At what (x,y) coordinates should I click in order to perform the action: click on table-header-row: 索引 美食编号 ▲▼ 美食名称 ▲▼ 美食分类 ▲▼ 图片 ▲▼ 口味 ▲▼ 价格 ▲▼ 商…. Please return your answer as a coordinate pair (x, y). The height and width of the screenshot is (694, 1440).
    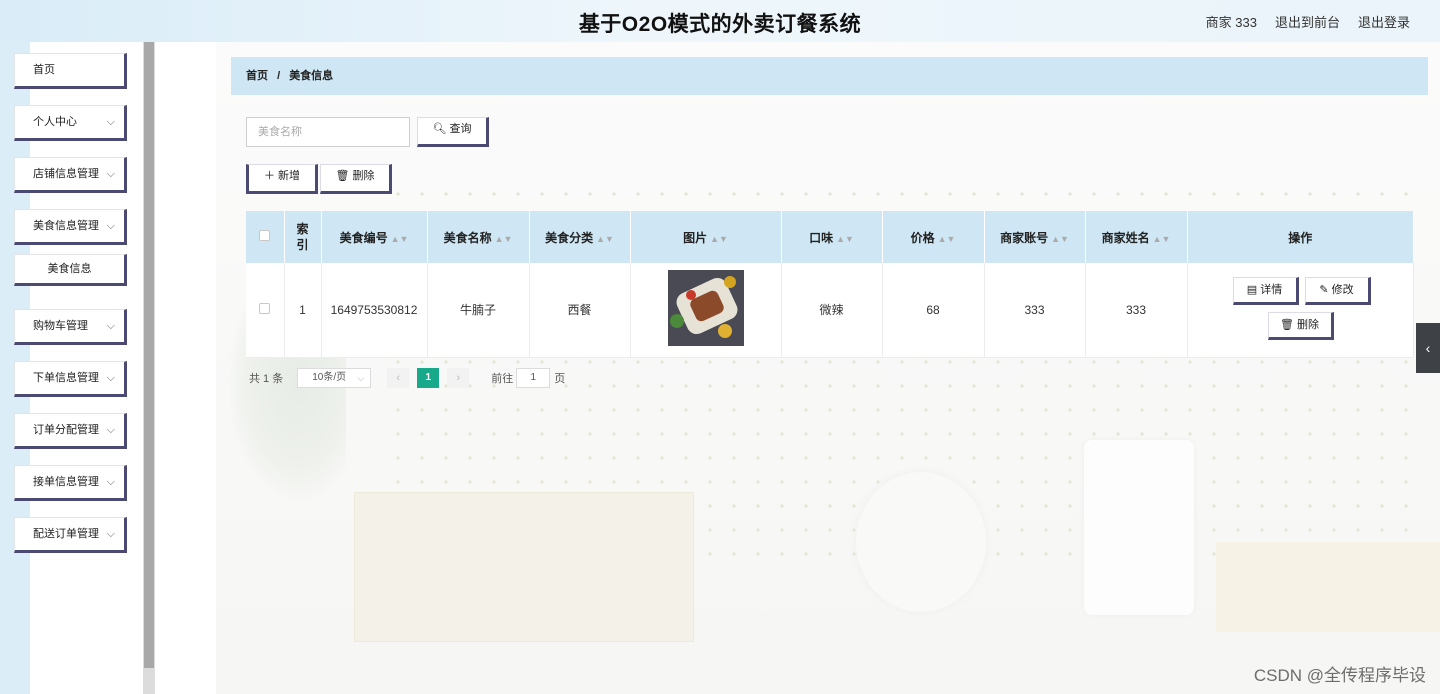
    Looking at the image, I should click on (830, 237).